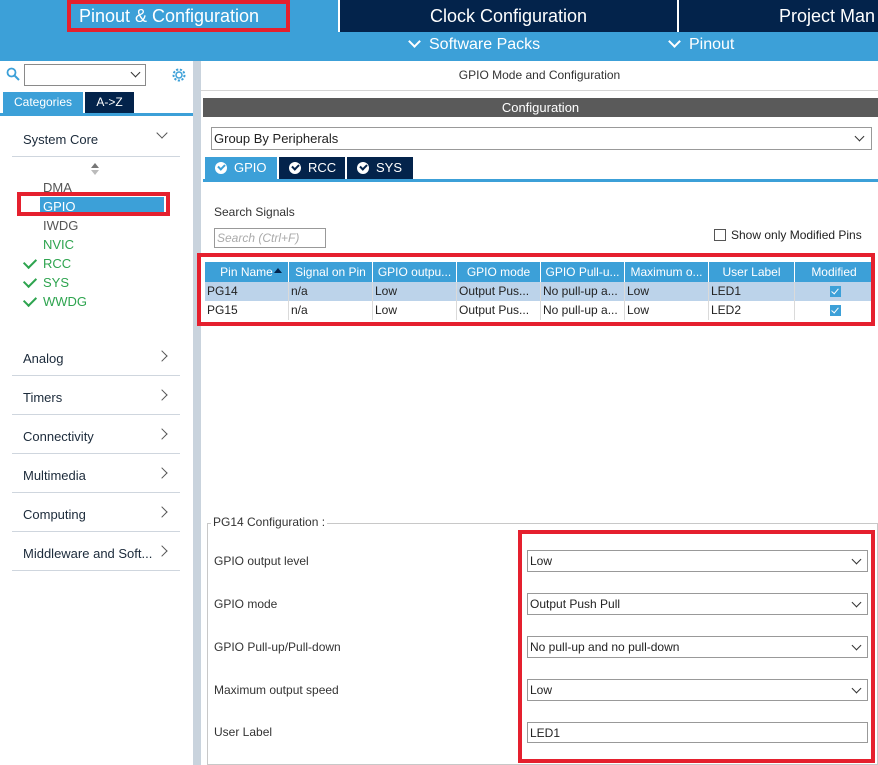 The width and height of the screenshot is (878, 765). I want to click on section-computing-label: Computing, so click(54, 514).